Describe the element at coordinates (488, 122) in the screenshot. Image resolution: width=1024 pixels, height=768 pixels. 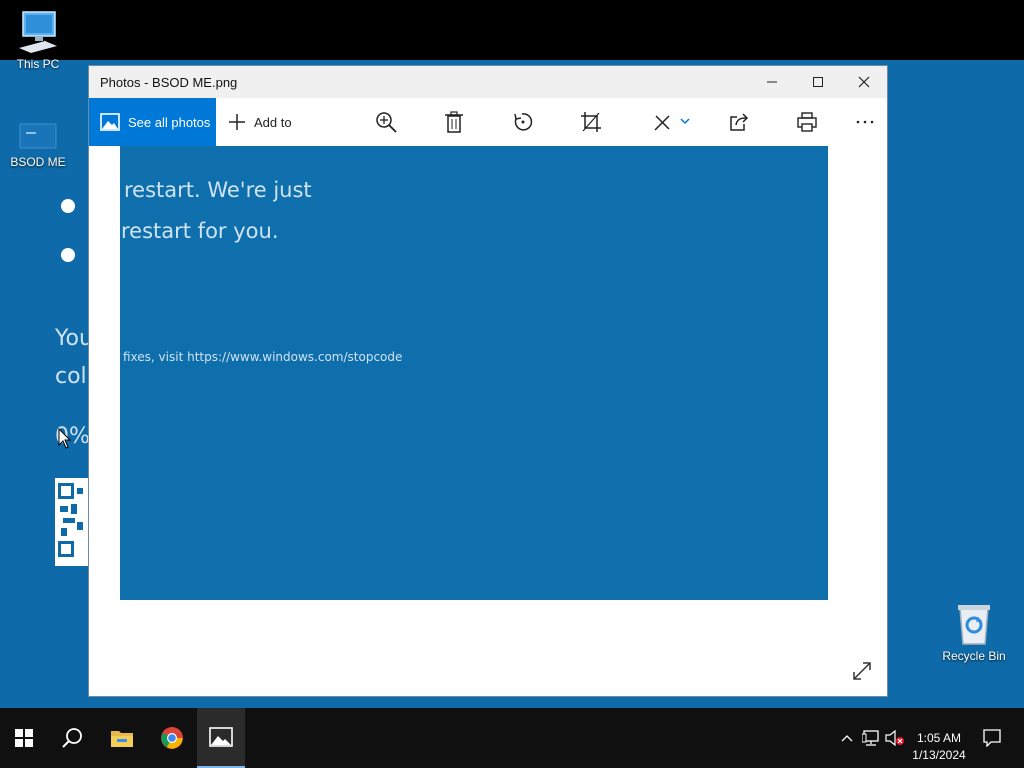
I see `photos-toolbar: See all photos Add to` at that location.